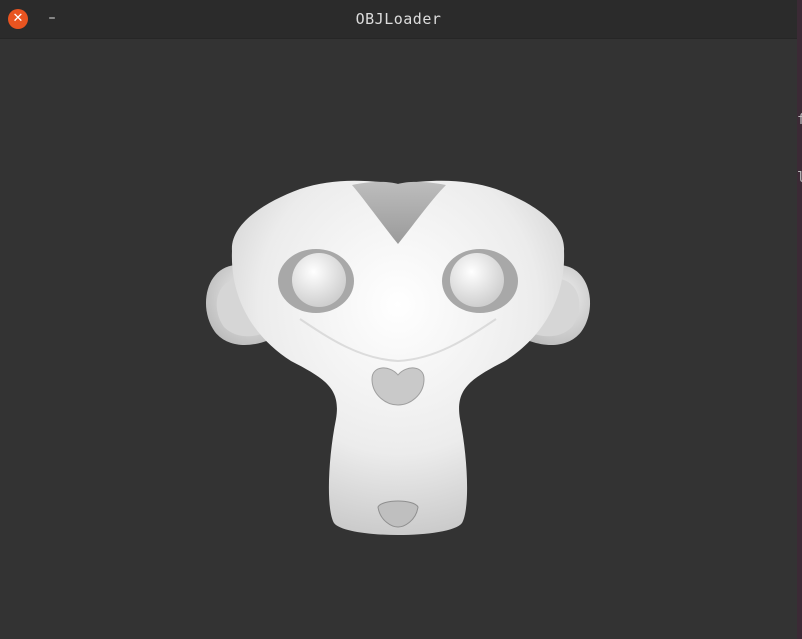 This screenshot has height=639, width=802. Describe the element at coordinates (799, 120) in the screenshot. I see `background-window-text: f` at that location.